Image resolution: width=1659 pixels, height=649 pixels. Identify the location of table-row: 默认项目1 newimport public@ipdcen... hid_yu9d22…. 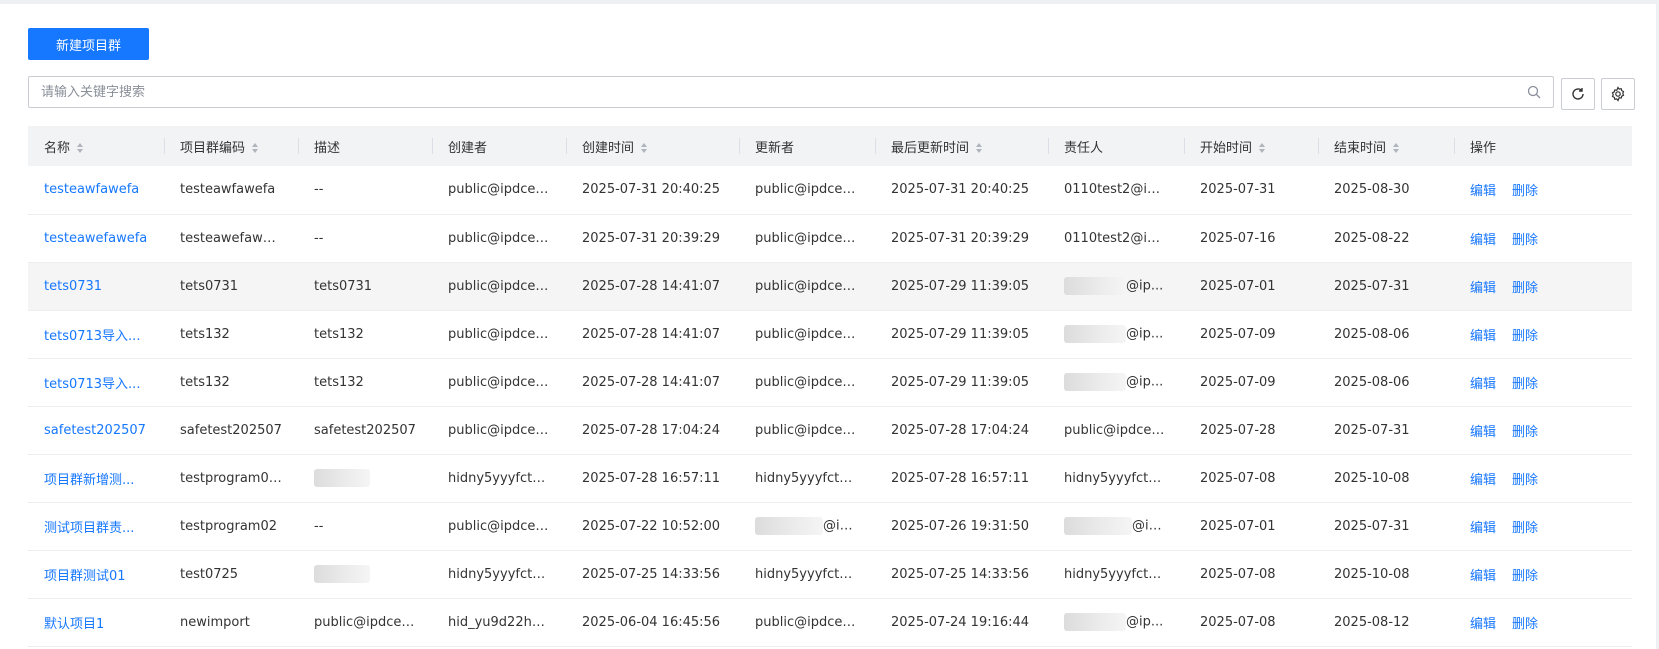
(830, 622).